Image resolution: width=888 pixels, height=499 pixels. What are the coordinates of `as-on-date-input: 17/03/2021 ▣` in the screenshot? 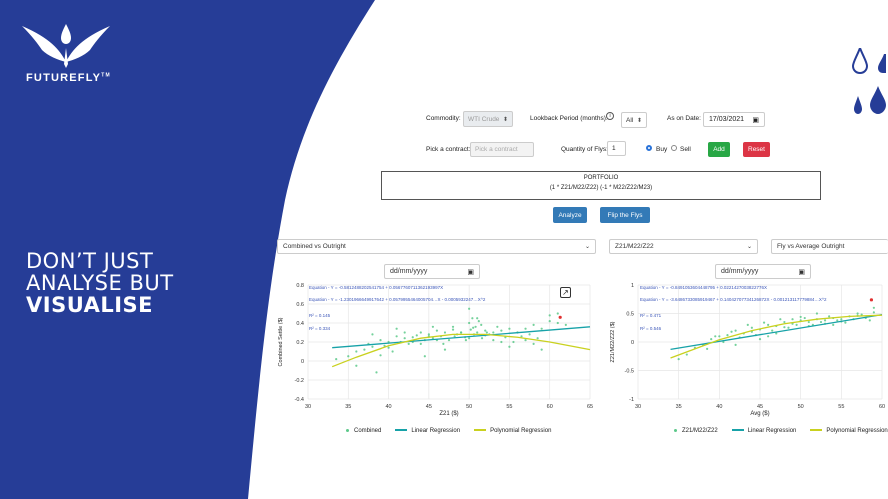 It's located at (734, 119).